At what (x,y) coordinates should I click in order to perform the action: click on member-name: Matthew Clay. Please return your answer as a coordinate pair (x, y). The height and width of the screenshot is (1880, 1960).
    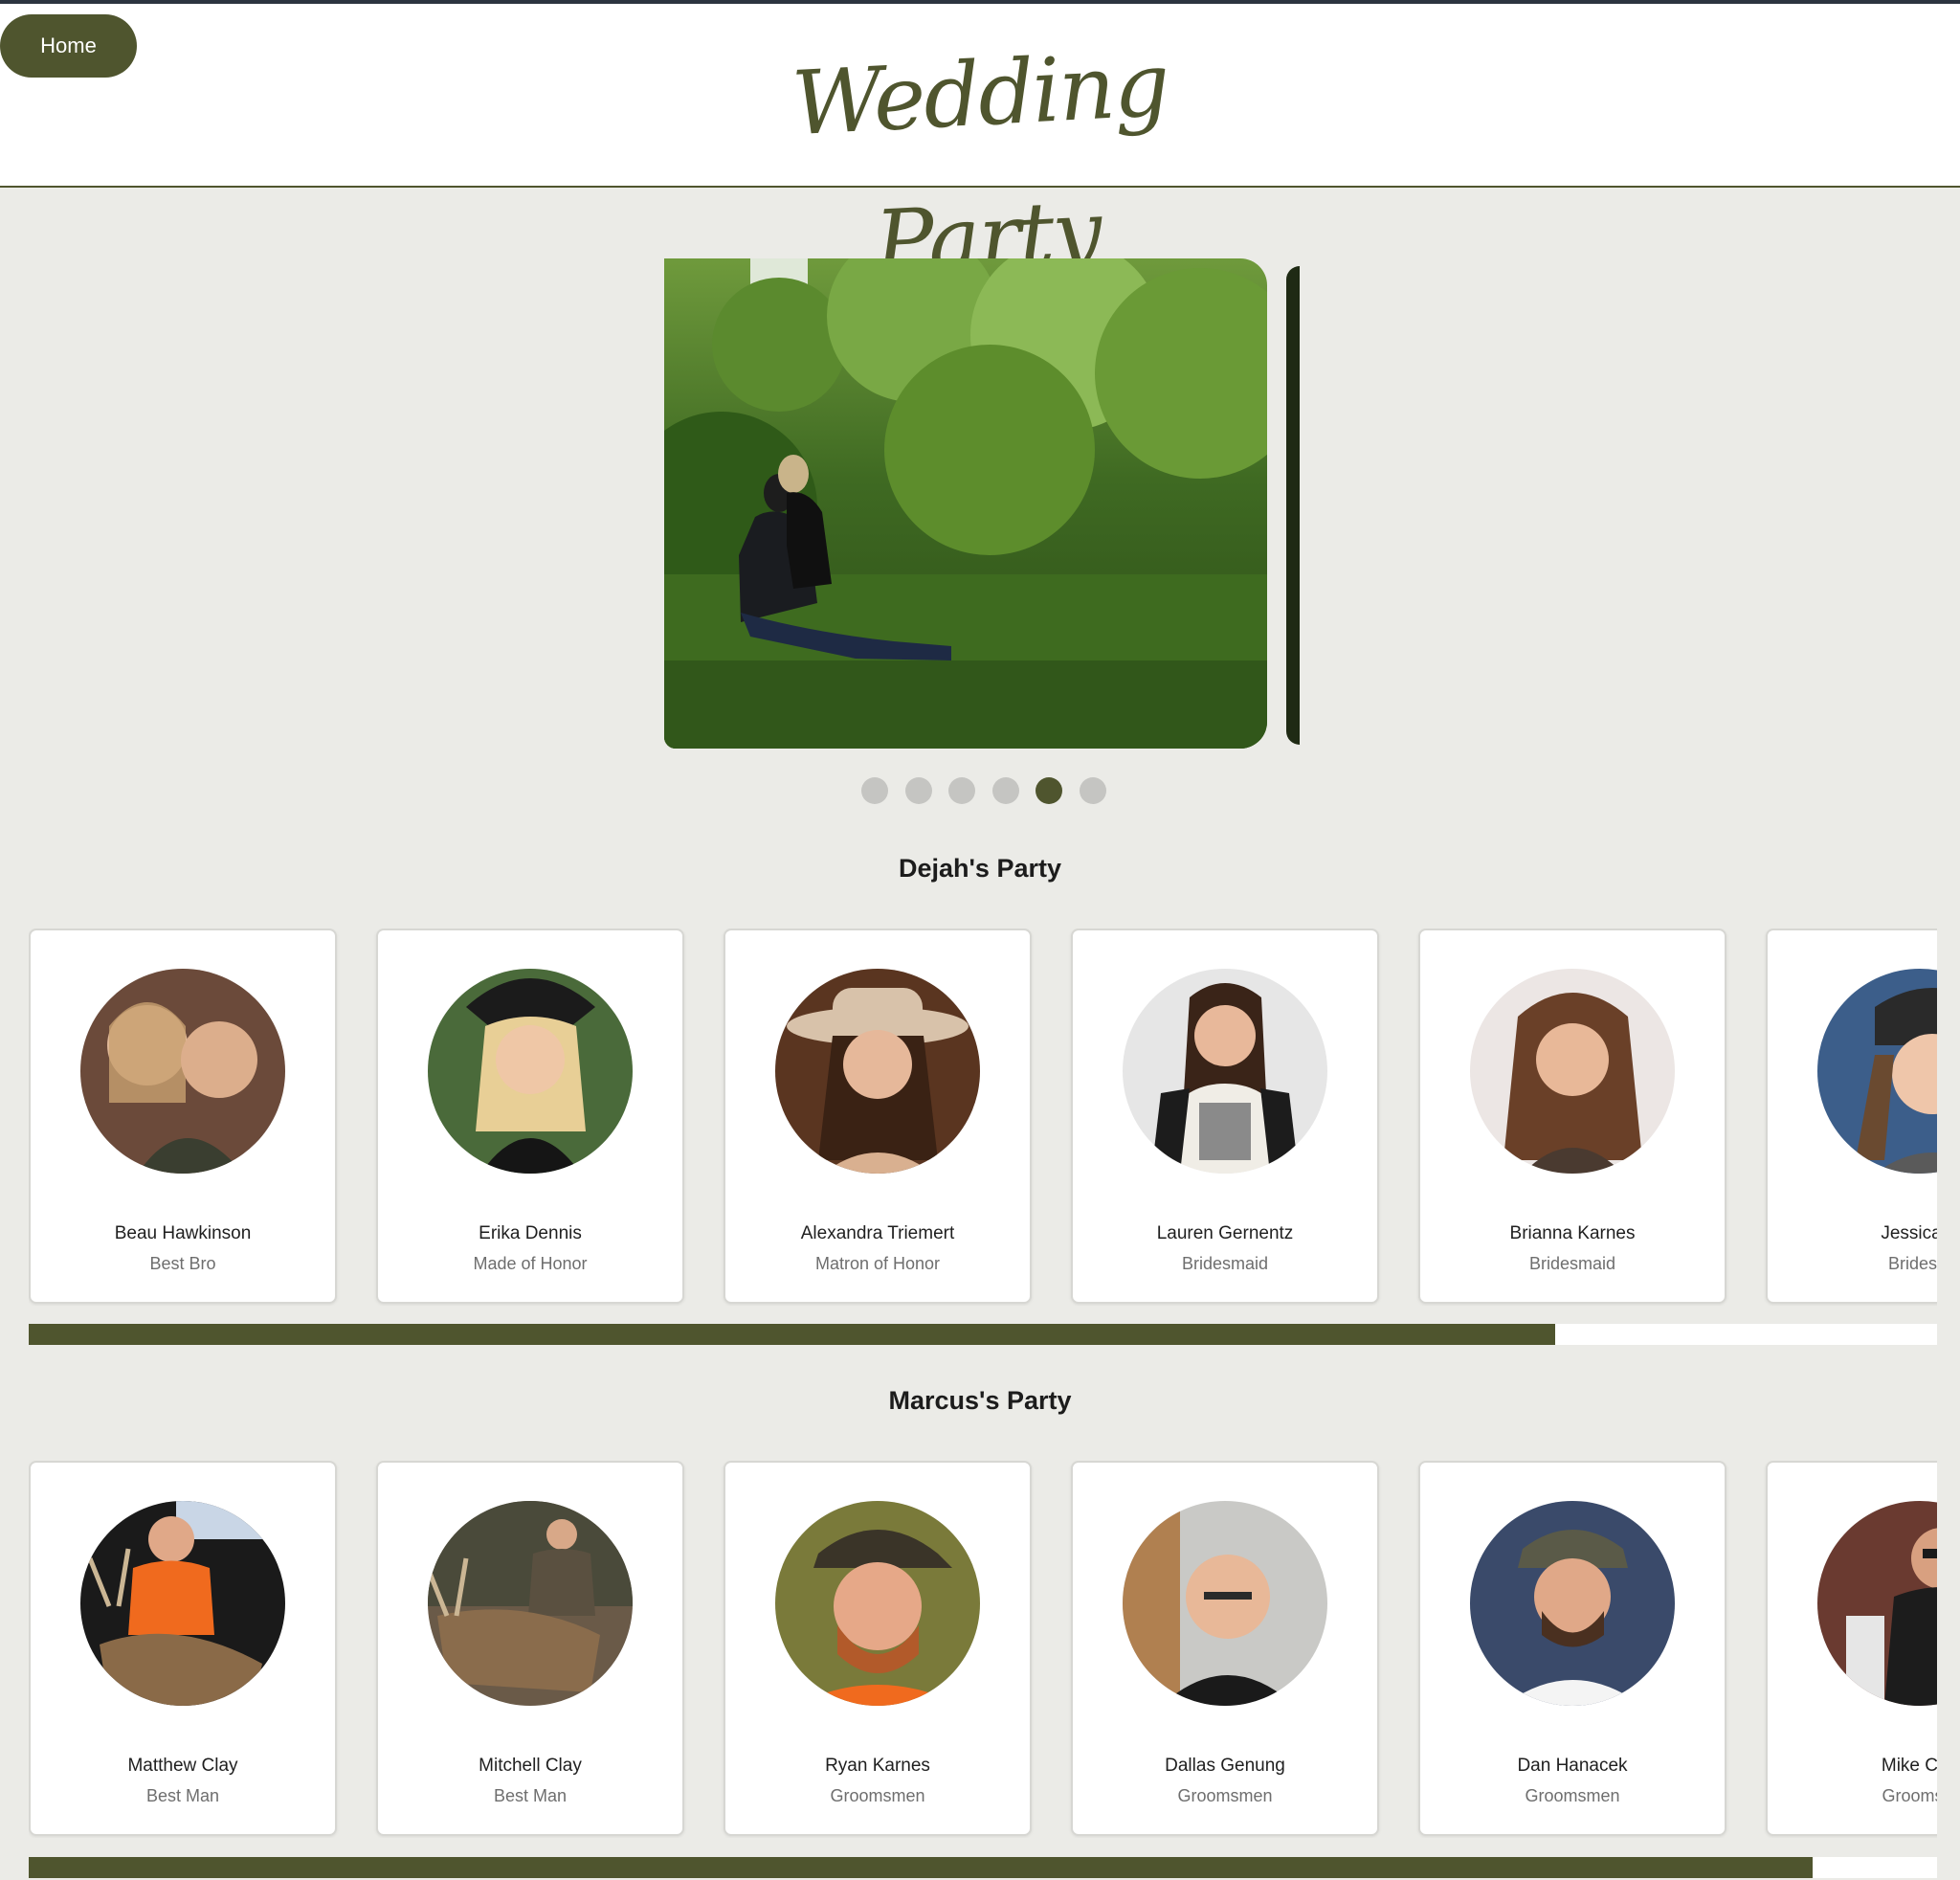
    Looking at the image, I should click on (182, 1766).